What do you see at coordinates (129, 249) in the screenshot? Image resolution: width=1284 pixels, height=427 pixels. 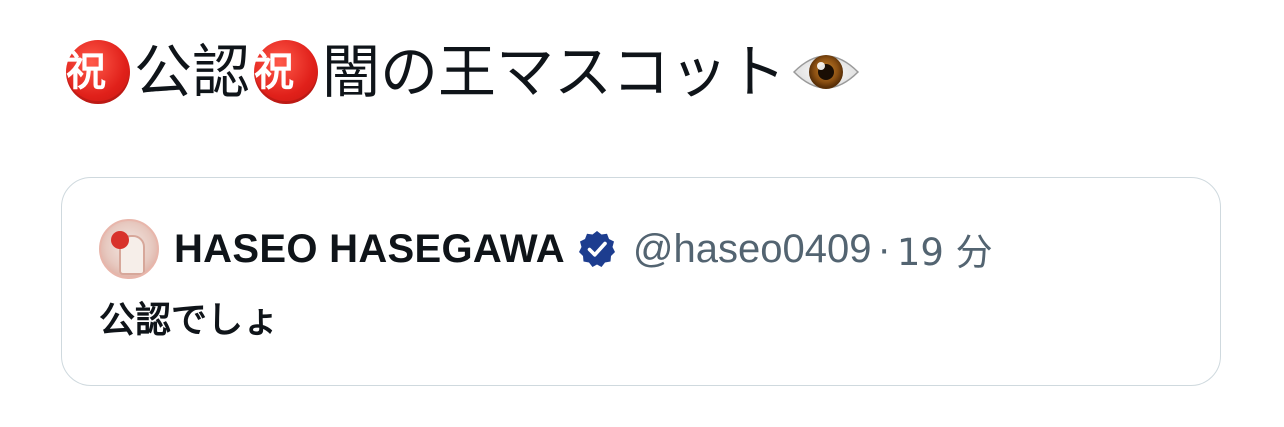 I see `avatar` at bounding box center [129, 249].